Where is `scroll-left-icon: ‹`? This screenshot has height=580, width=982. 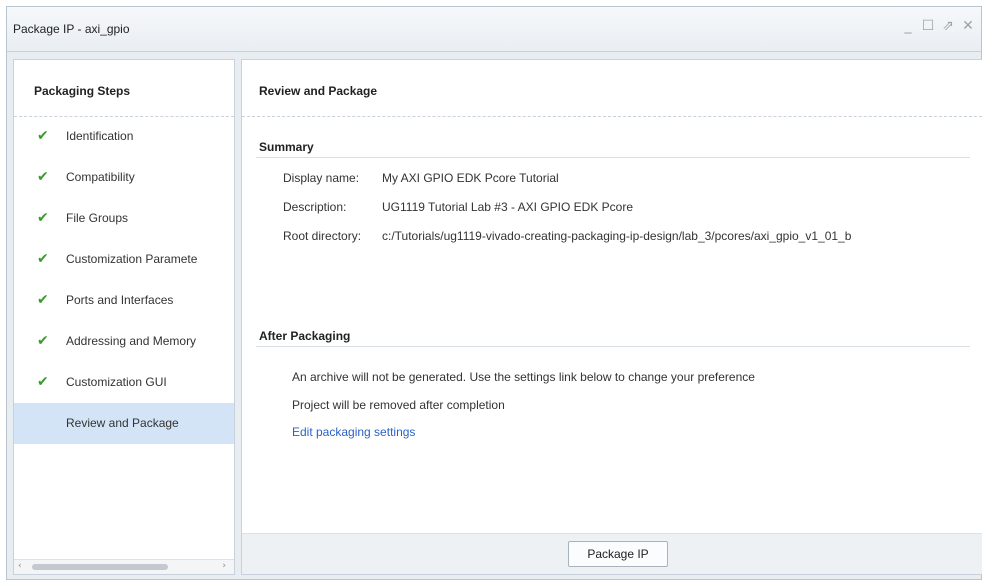 scroll-left-icon: ‹ is located at coordinates (20, 566).